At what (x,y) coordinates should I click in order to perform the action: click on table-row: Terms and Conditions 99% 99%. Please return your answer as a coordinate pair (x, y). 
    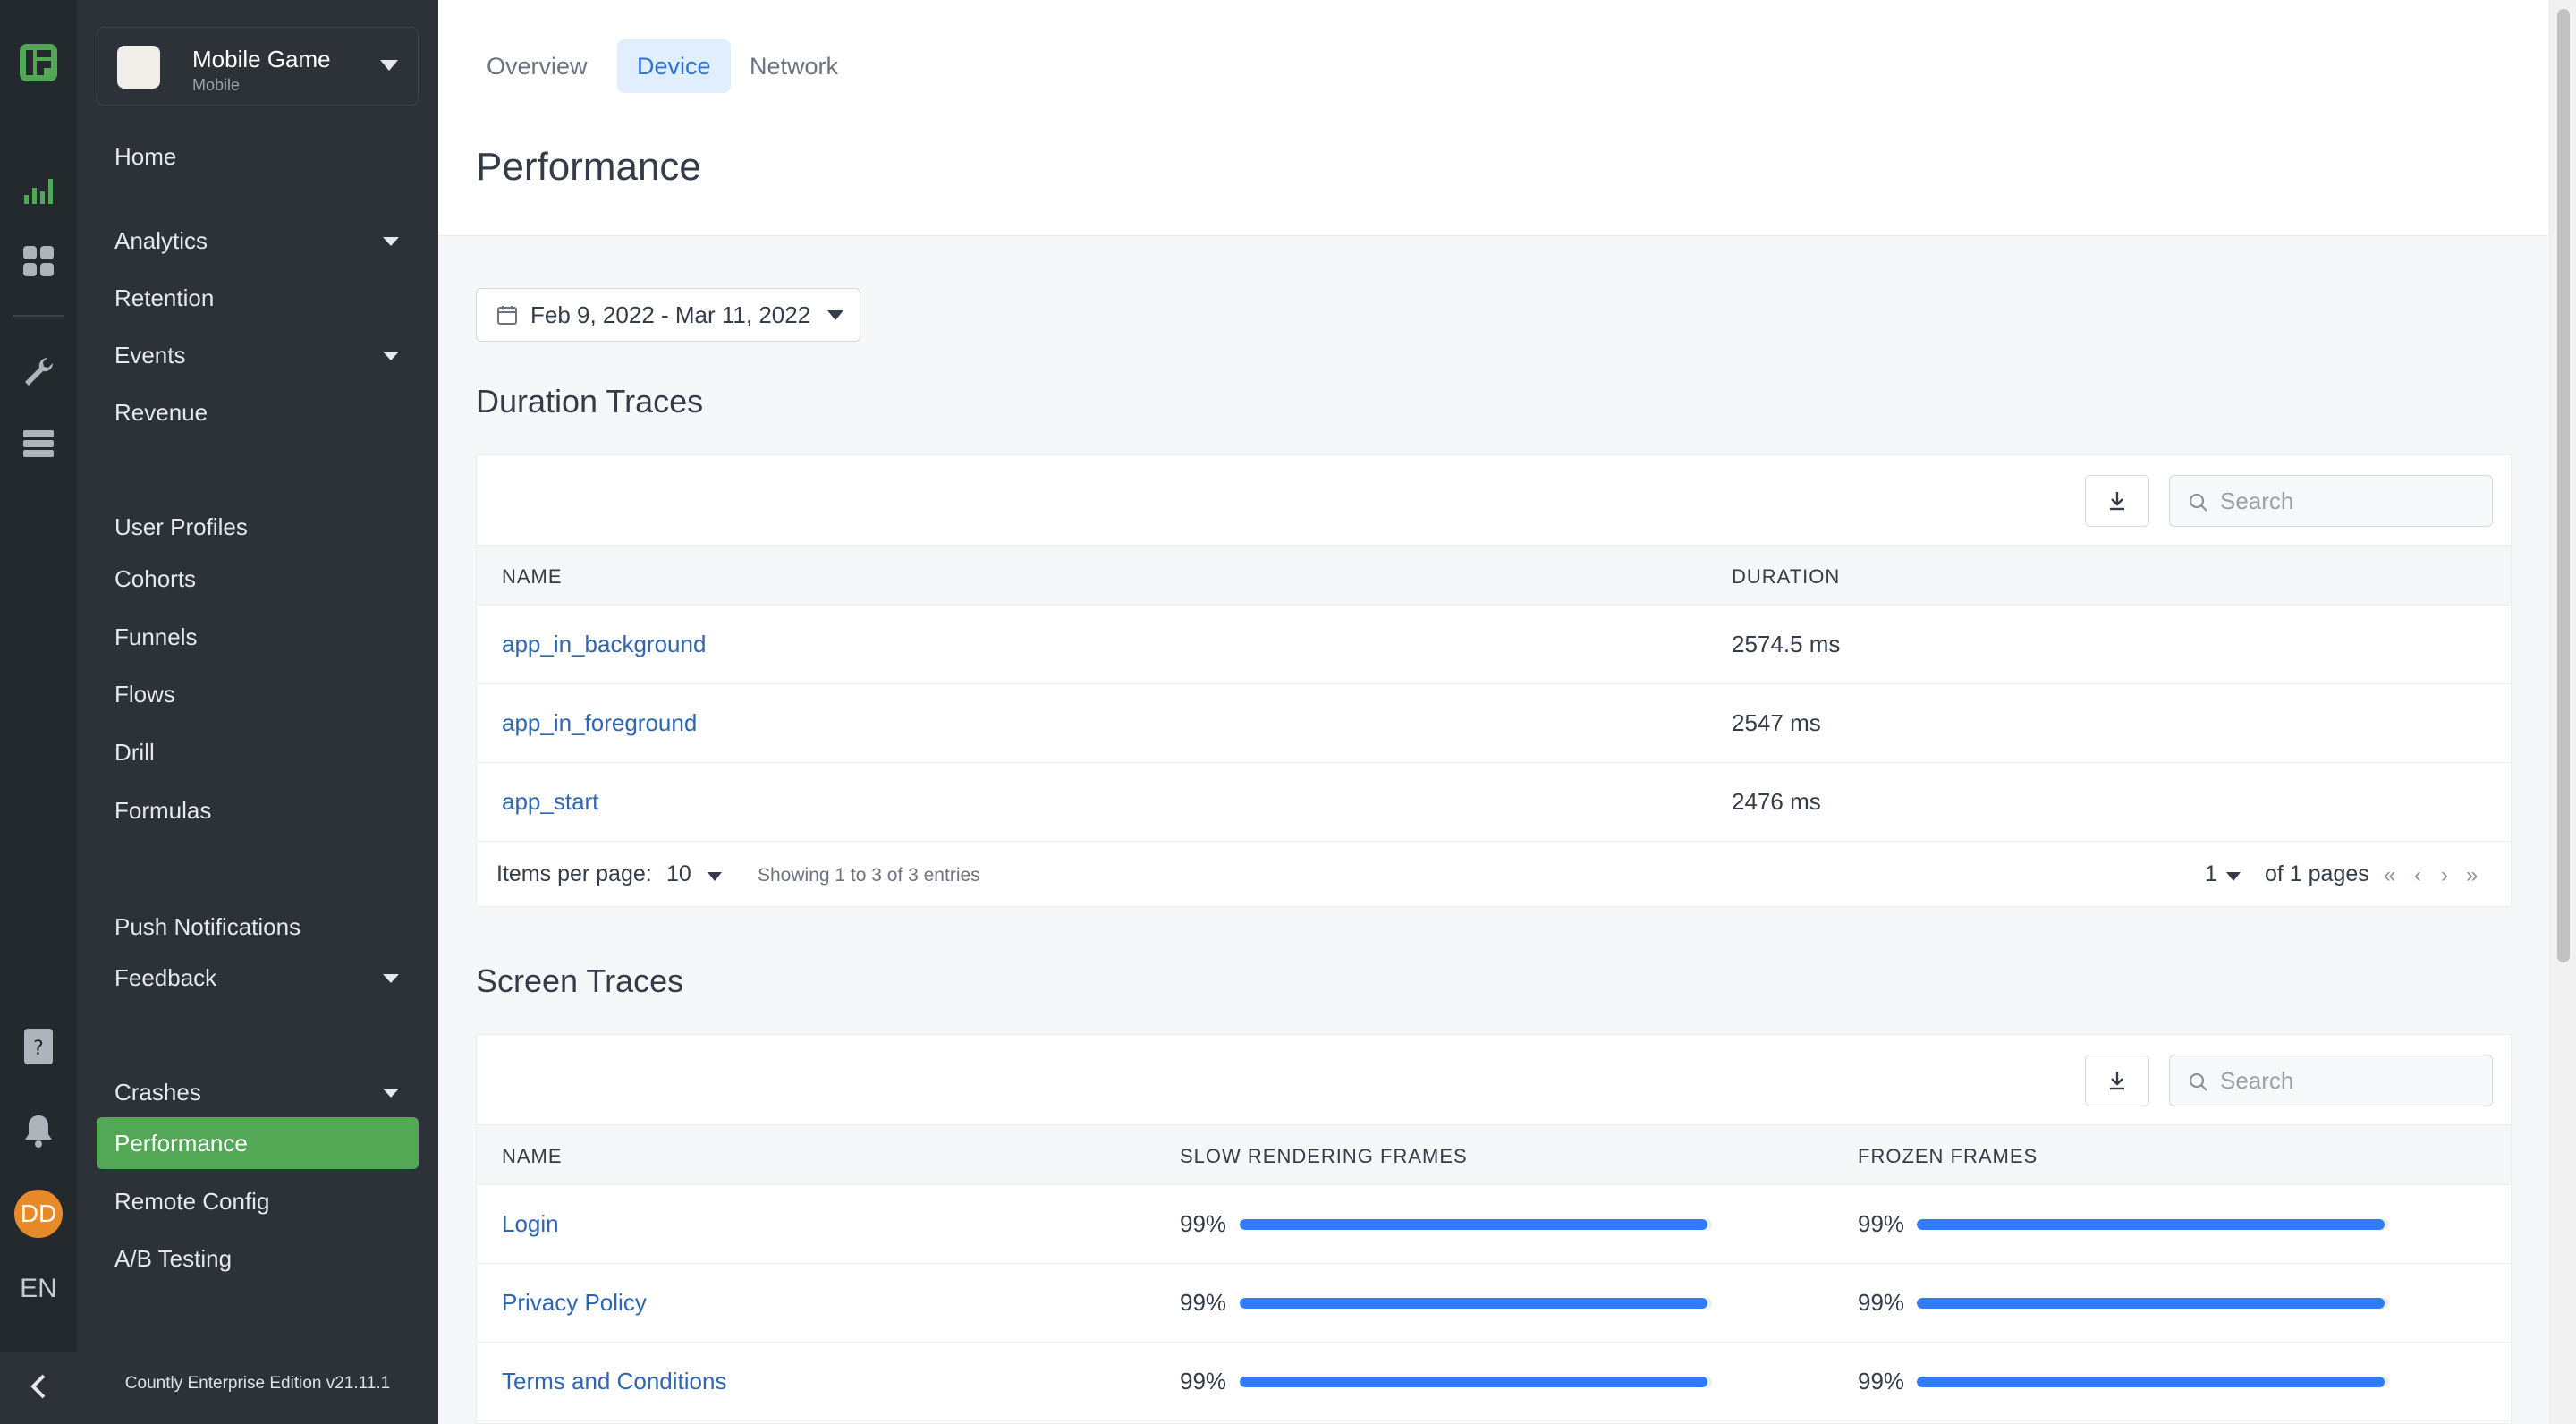
    Looking at the image, I should click on (1494, 1382).